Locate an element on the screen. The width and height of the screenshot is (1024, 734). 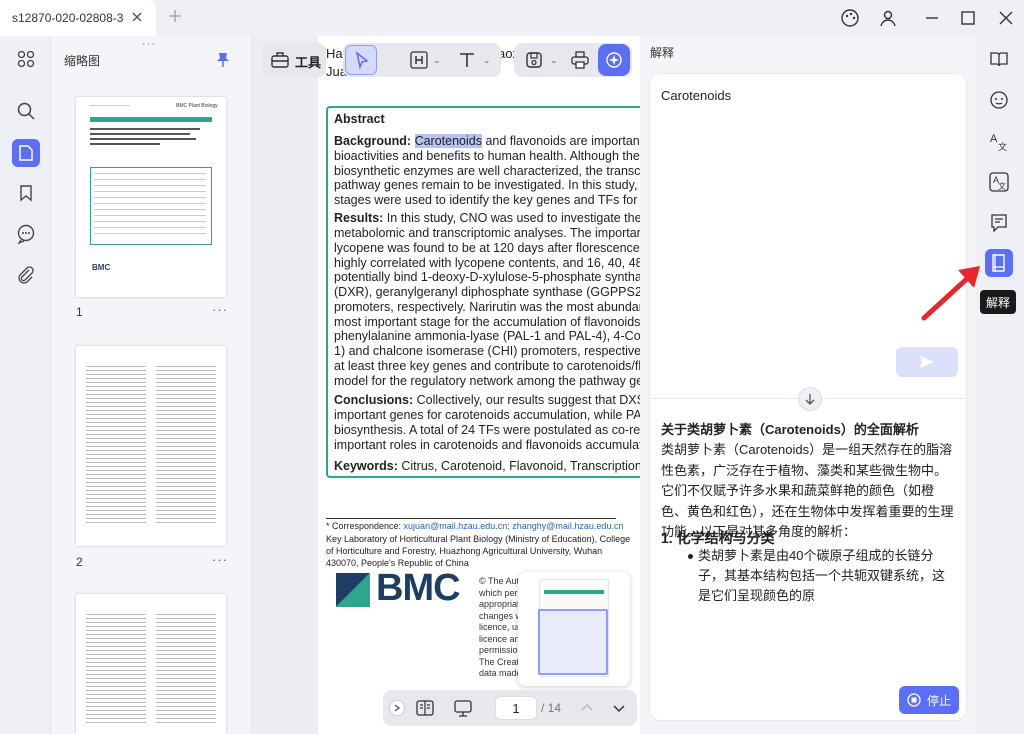
summarize-icon is located at coordinates (999, 223).